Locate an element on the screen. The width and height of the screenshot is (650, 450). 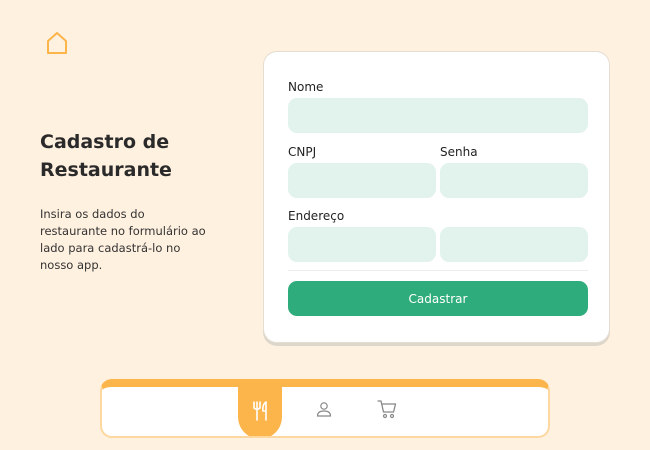
description-line-2: restaurante no formulário ao is located at coordinates (123, 231).